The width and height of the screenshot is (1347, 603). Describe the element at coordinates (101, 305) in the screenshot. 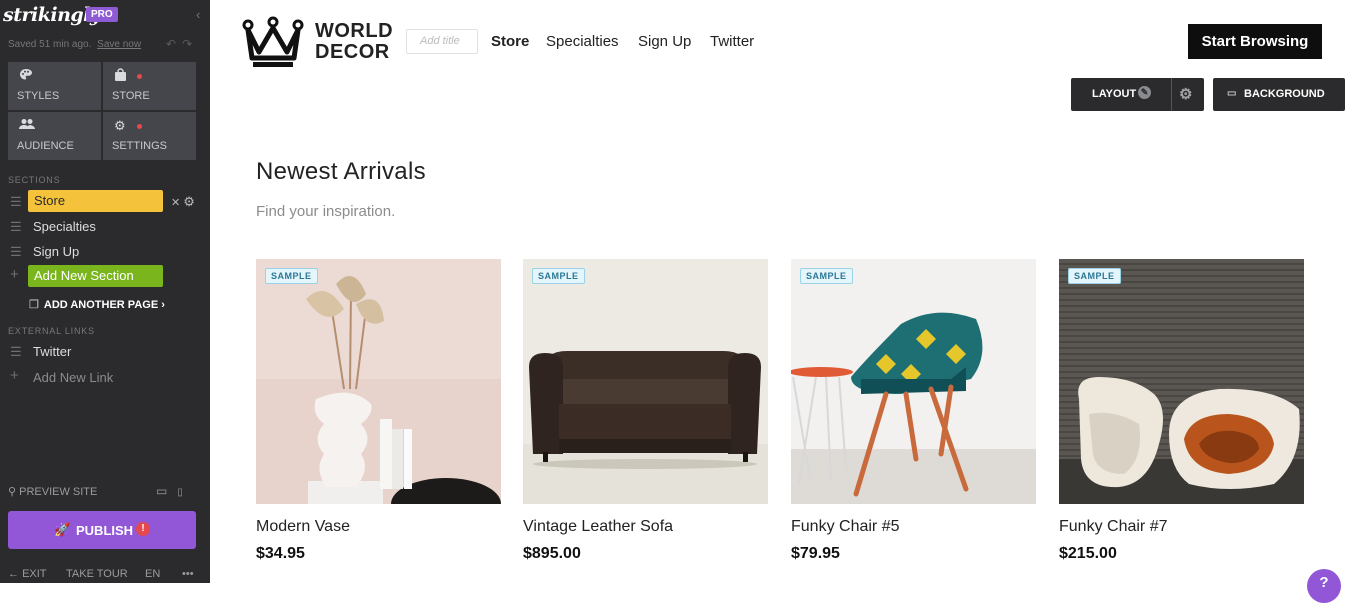

I see `add-page-label: ADD ANOTHER PAGE` at that location.